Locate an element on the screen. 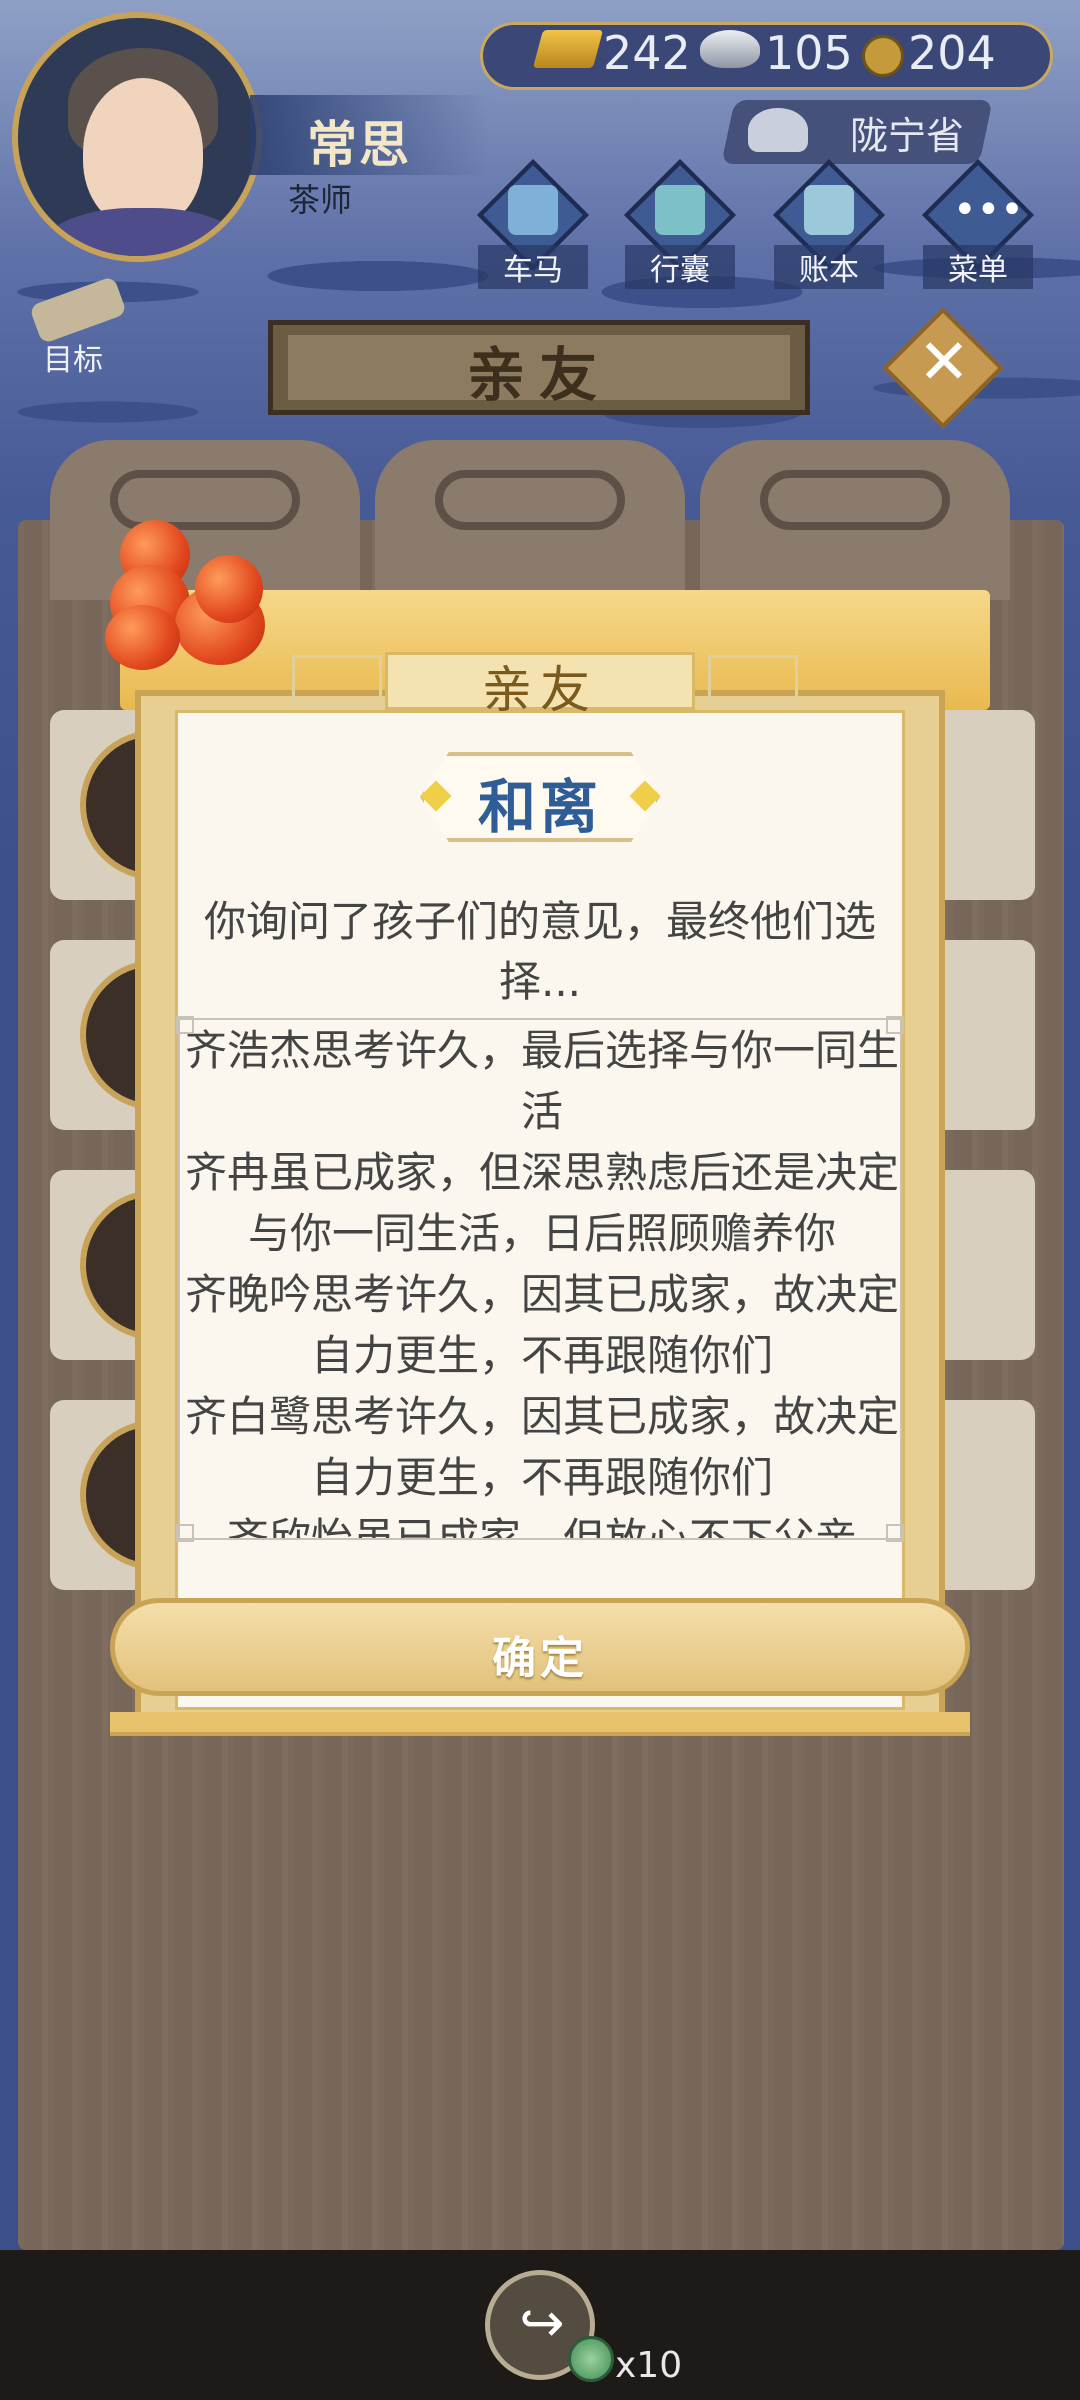  nav-bag-button: 行囊 is located at coordinates (680, 223).